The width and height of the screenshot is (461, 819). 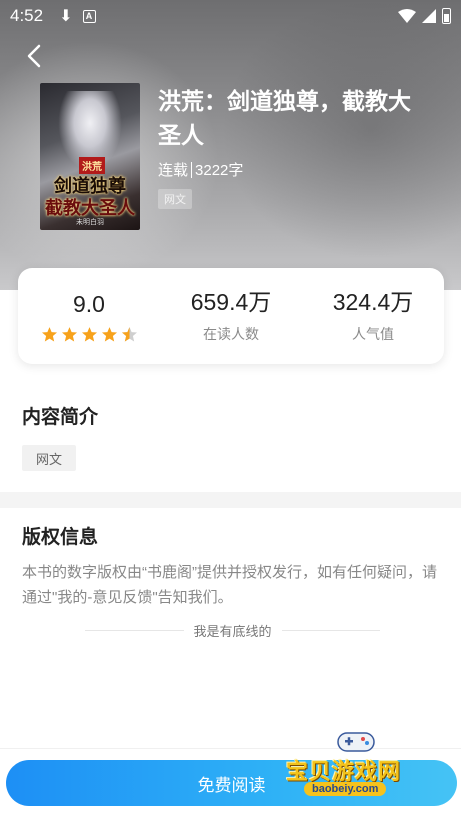 I want to click on popularity-label: 人气值, so click(x=373, y=334).